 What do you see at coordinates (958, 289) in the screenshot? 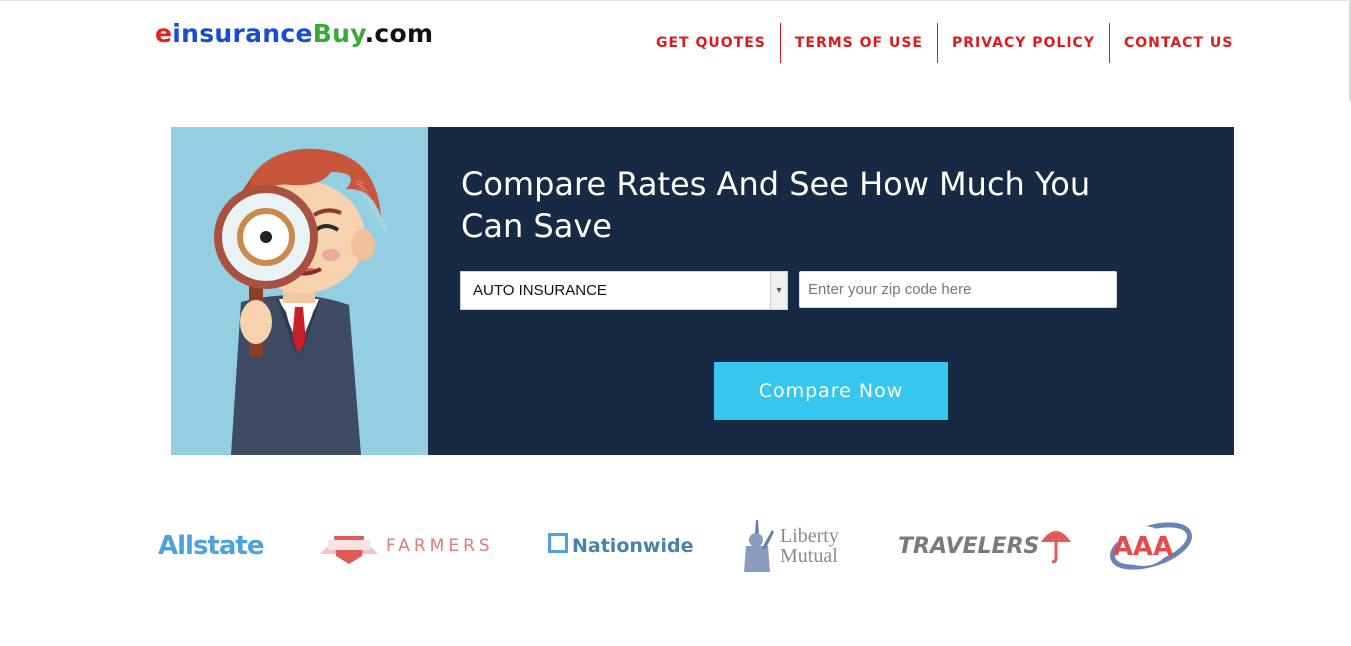
I see `zip-code-input` at bounding box center [958, 289].